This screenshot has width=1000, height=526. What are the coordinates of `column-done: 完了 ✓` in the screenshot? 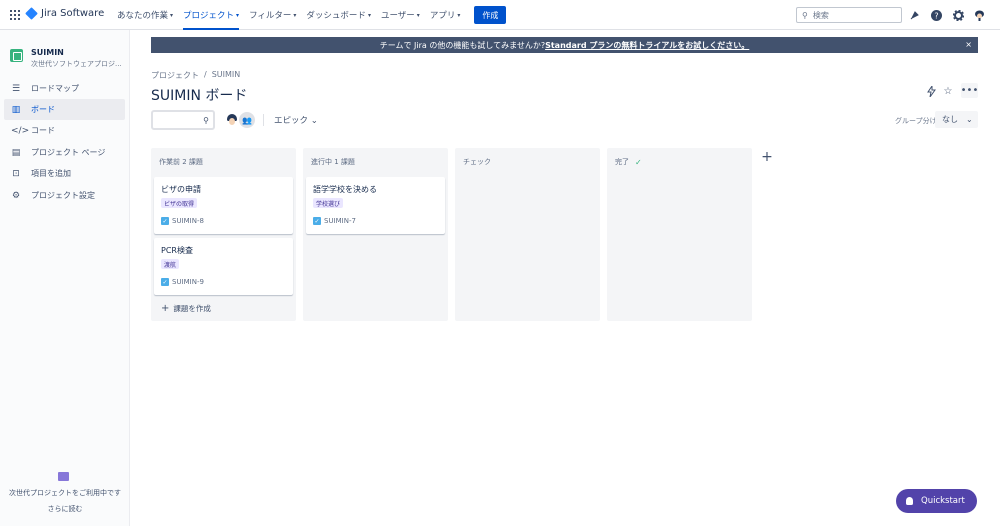 It's located at (679, 234).